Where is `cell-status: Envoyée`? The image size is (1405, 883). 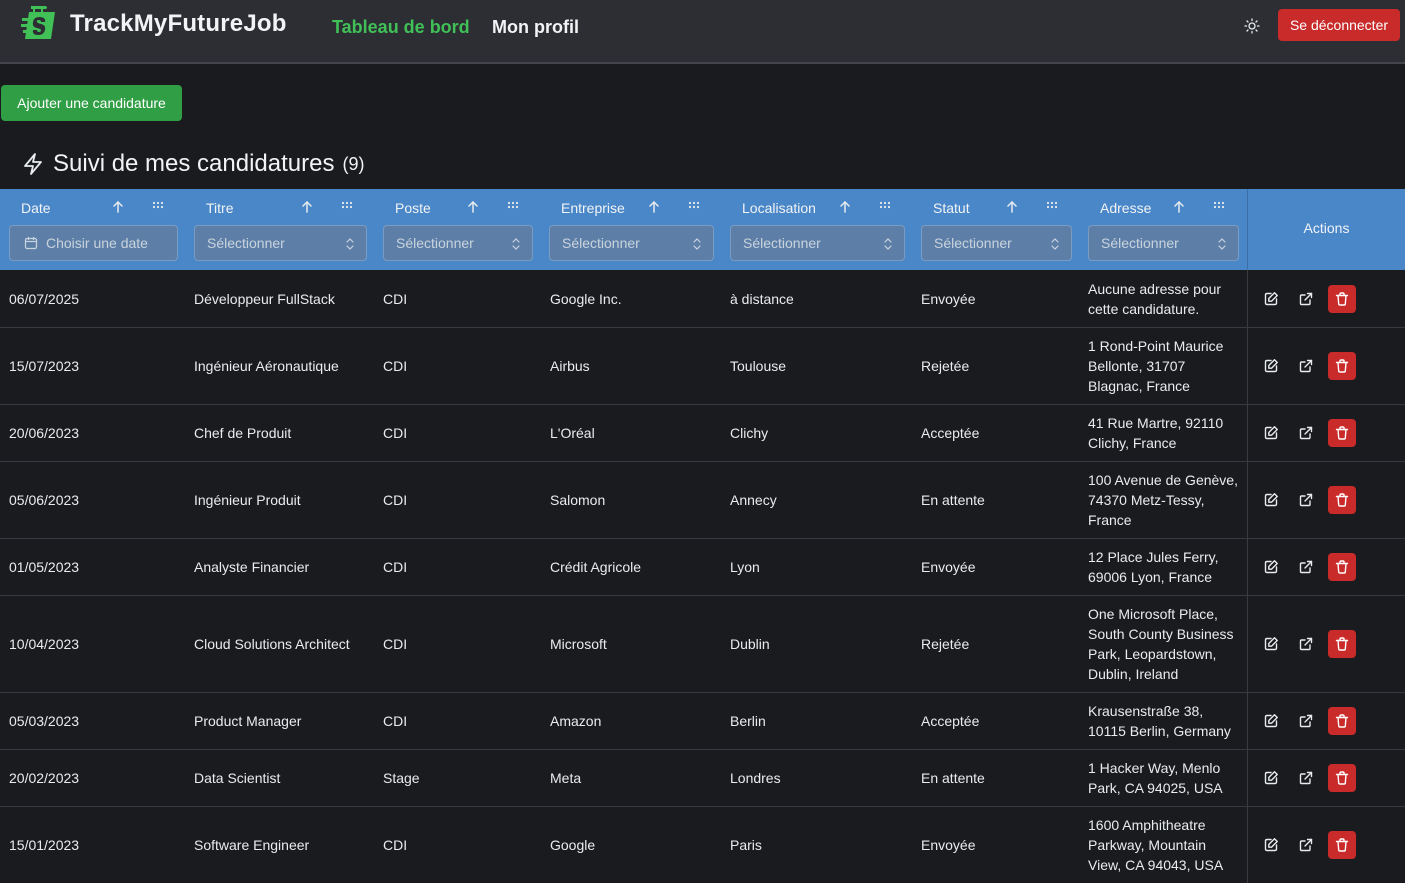
cell-status: Envoyée is located at coordinates (948, 567).